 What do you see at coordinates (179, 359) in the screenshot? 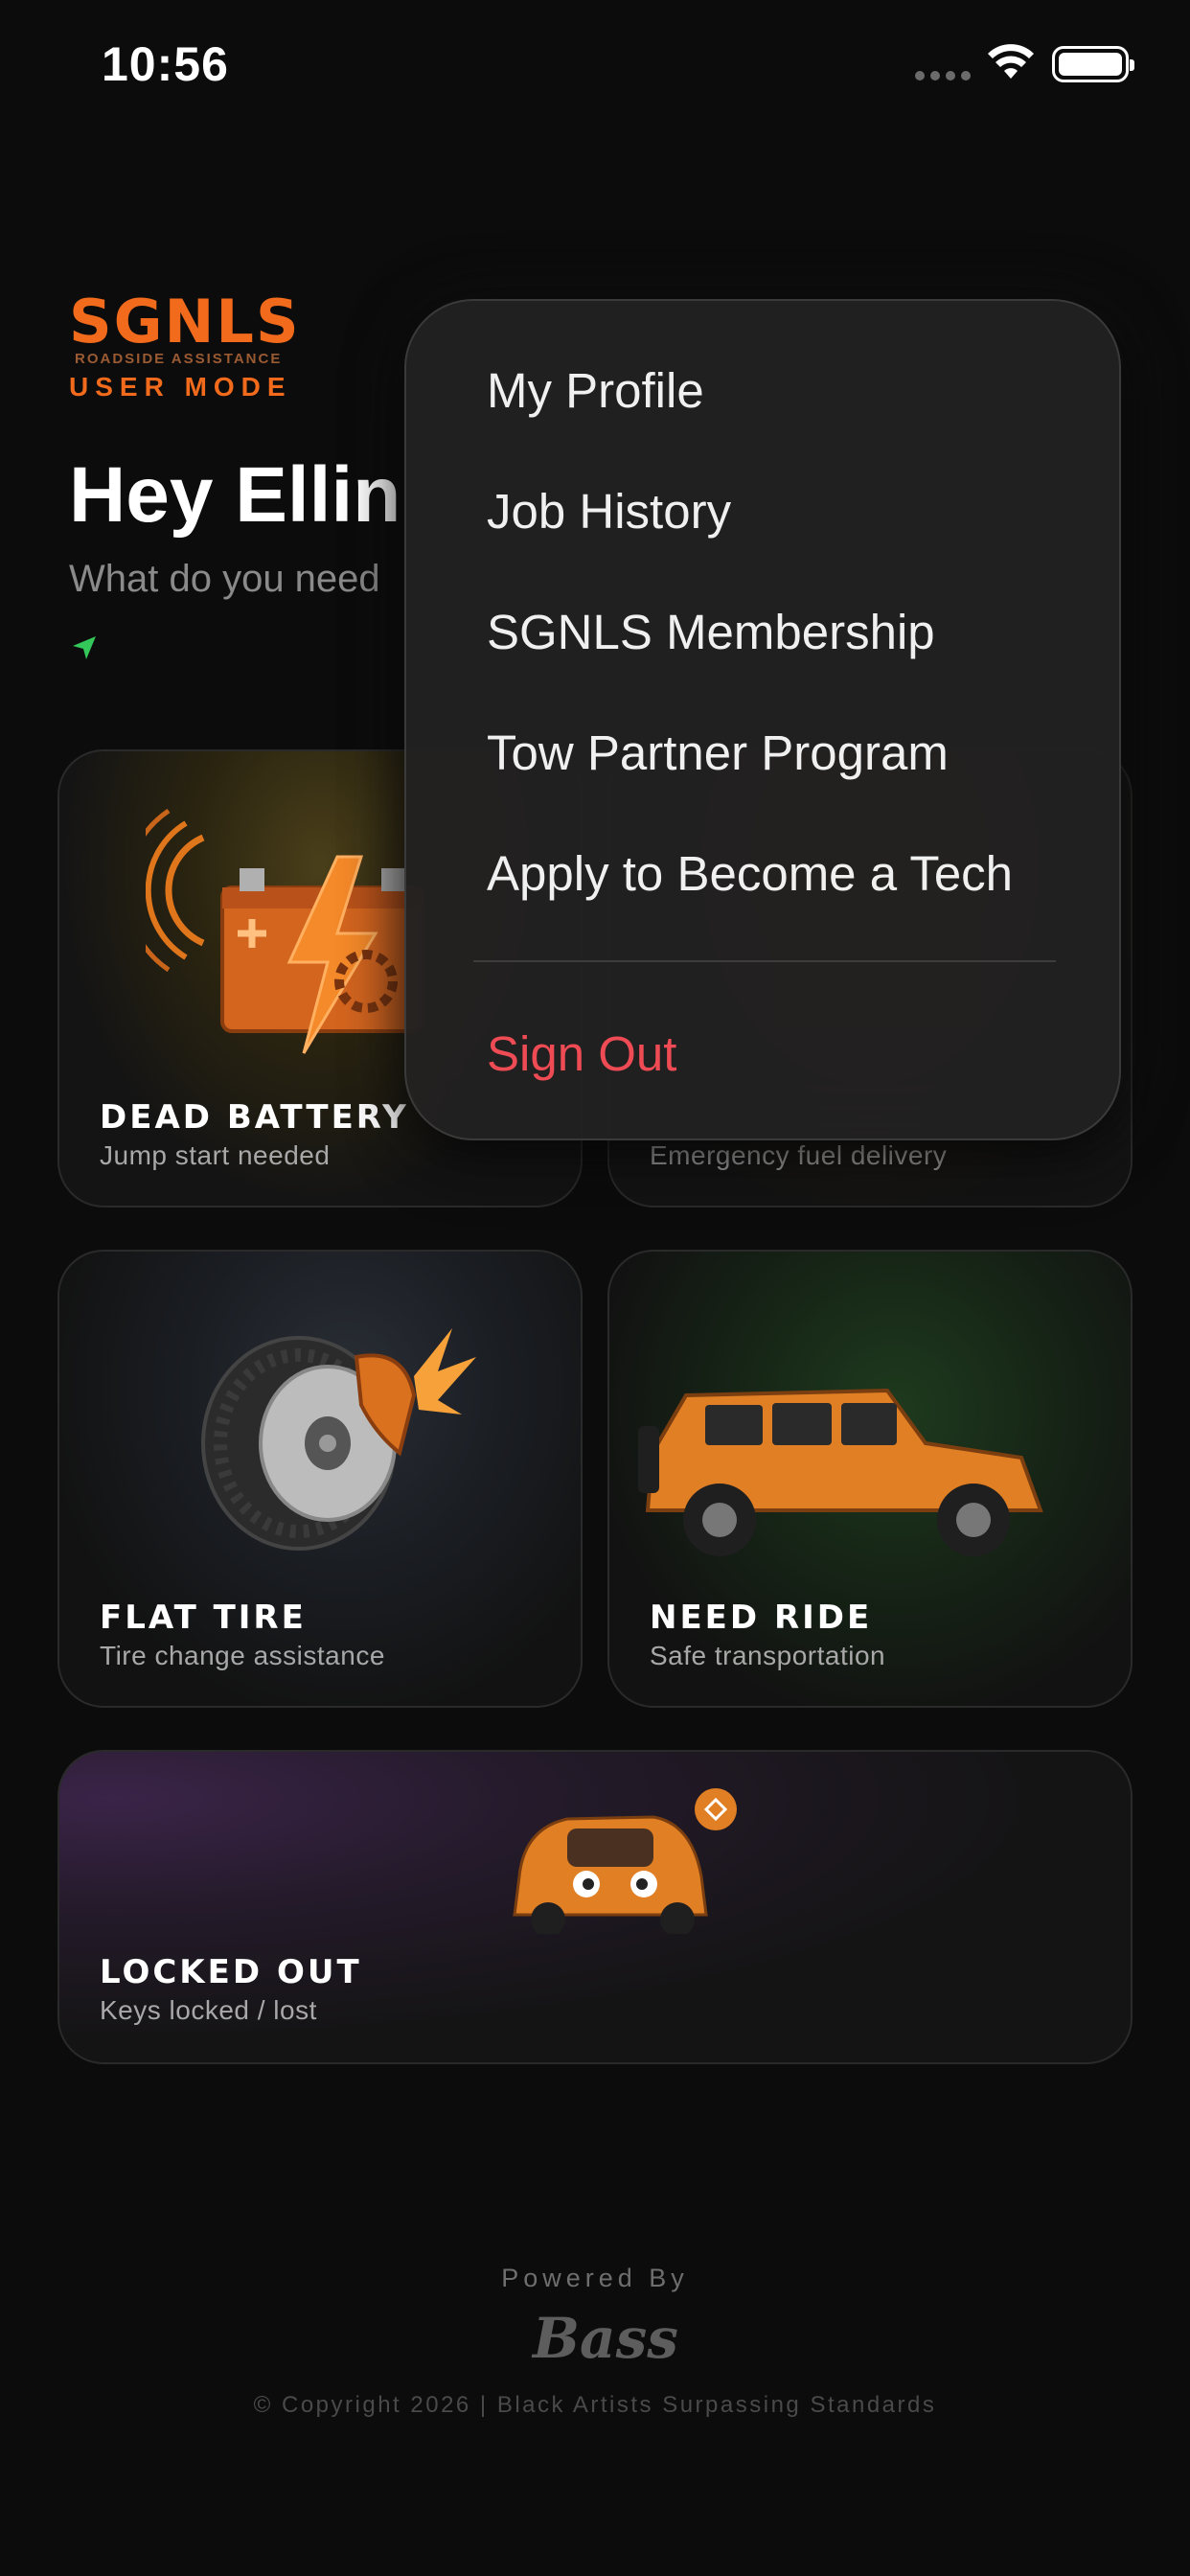
I see `brand-tagline: ROADSIDE ASSISTANCE` at bounding box center [179, 359].